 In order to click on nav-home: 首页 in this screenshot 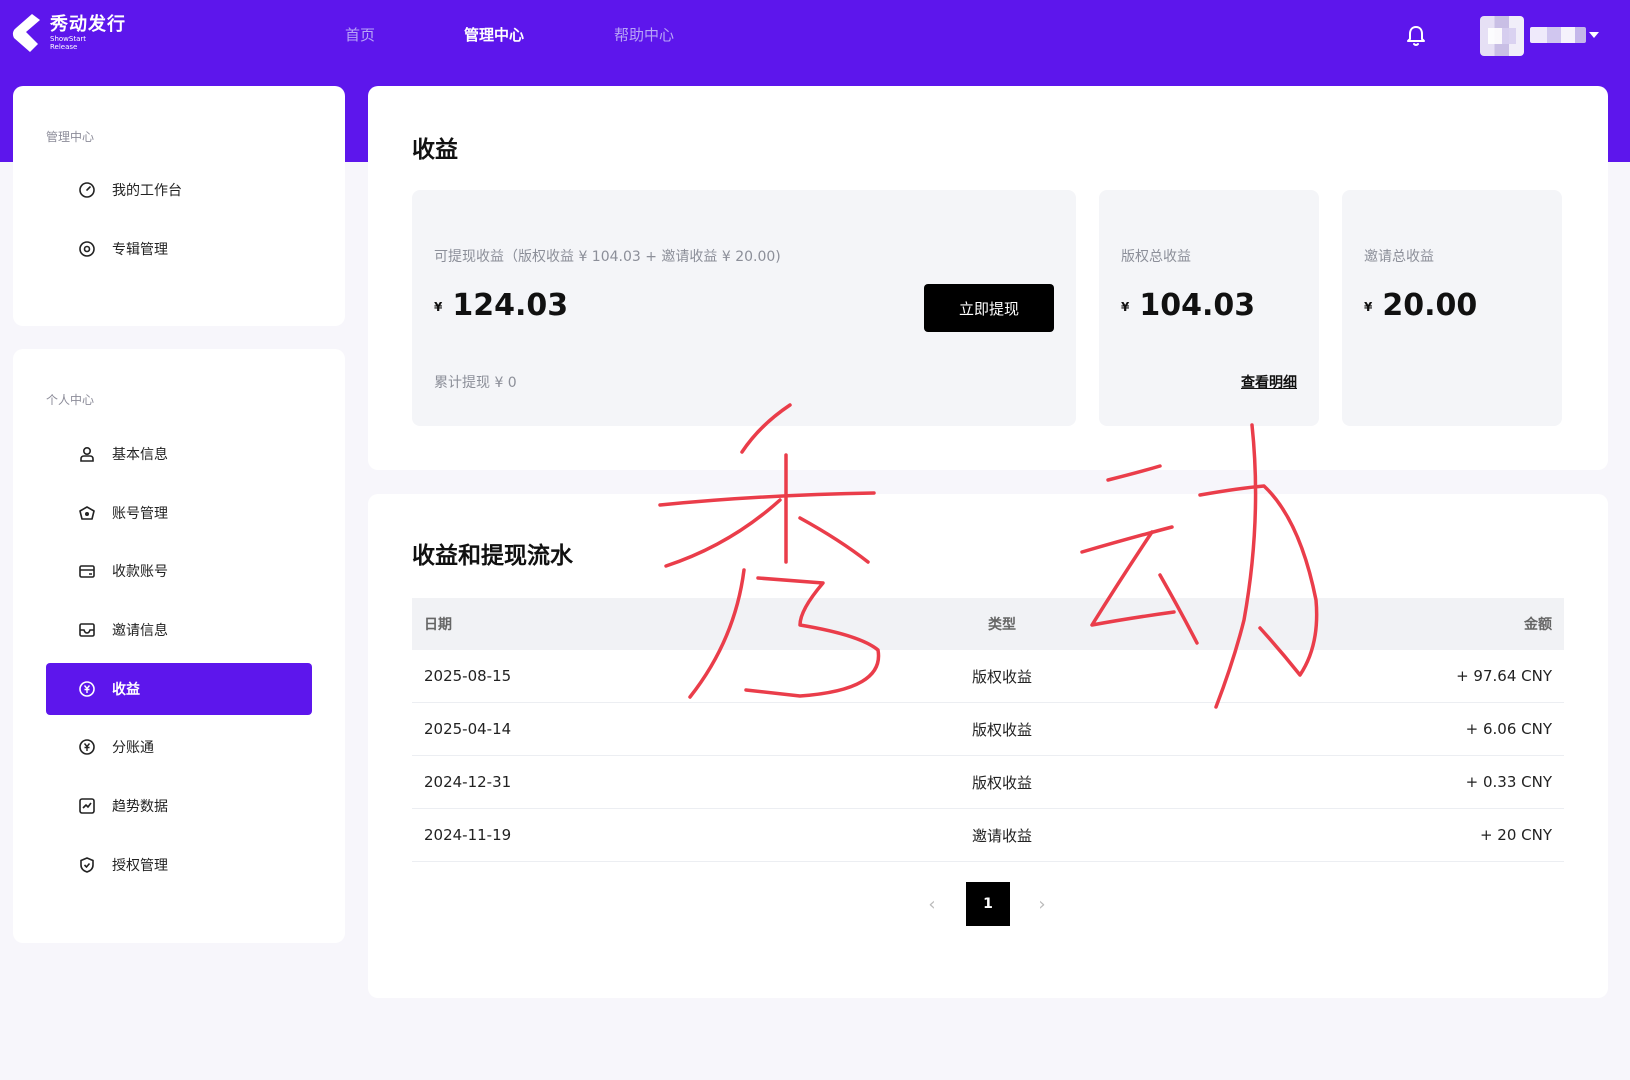, I will do `click(360, 34)`.